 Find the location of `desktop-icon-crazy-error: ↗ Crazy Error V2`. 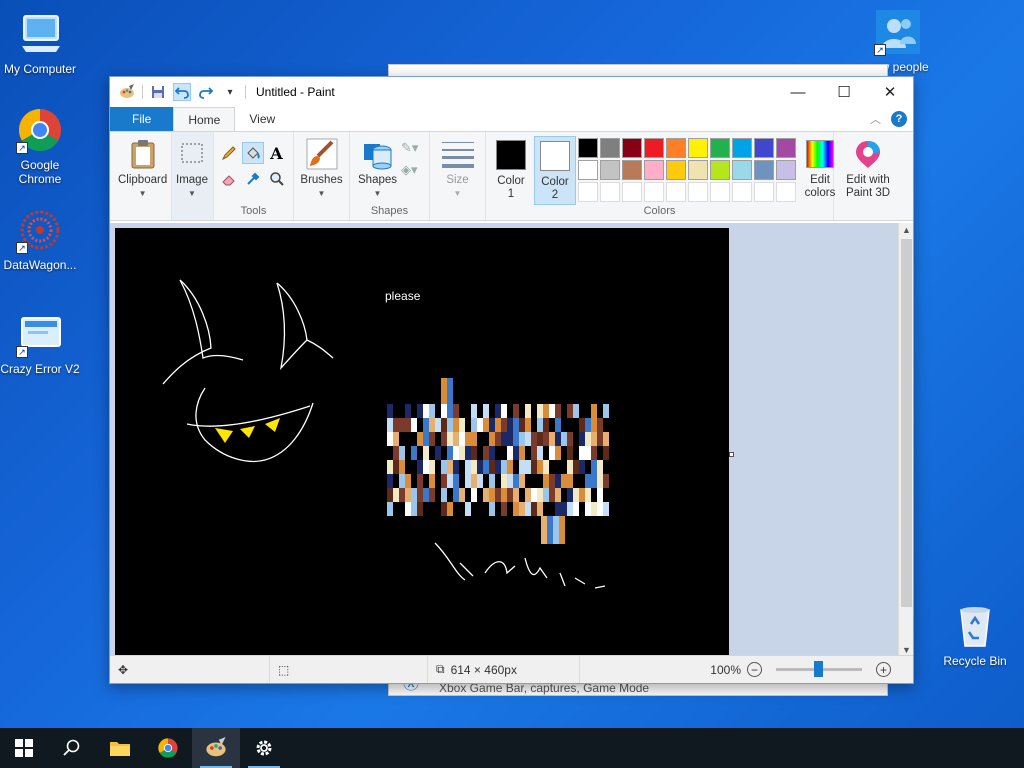

desktop-icon-crazy-error: ↗ Crazy Error V2 is located at coordinates (40, 343).